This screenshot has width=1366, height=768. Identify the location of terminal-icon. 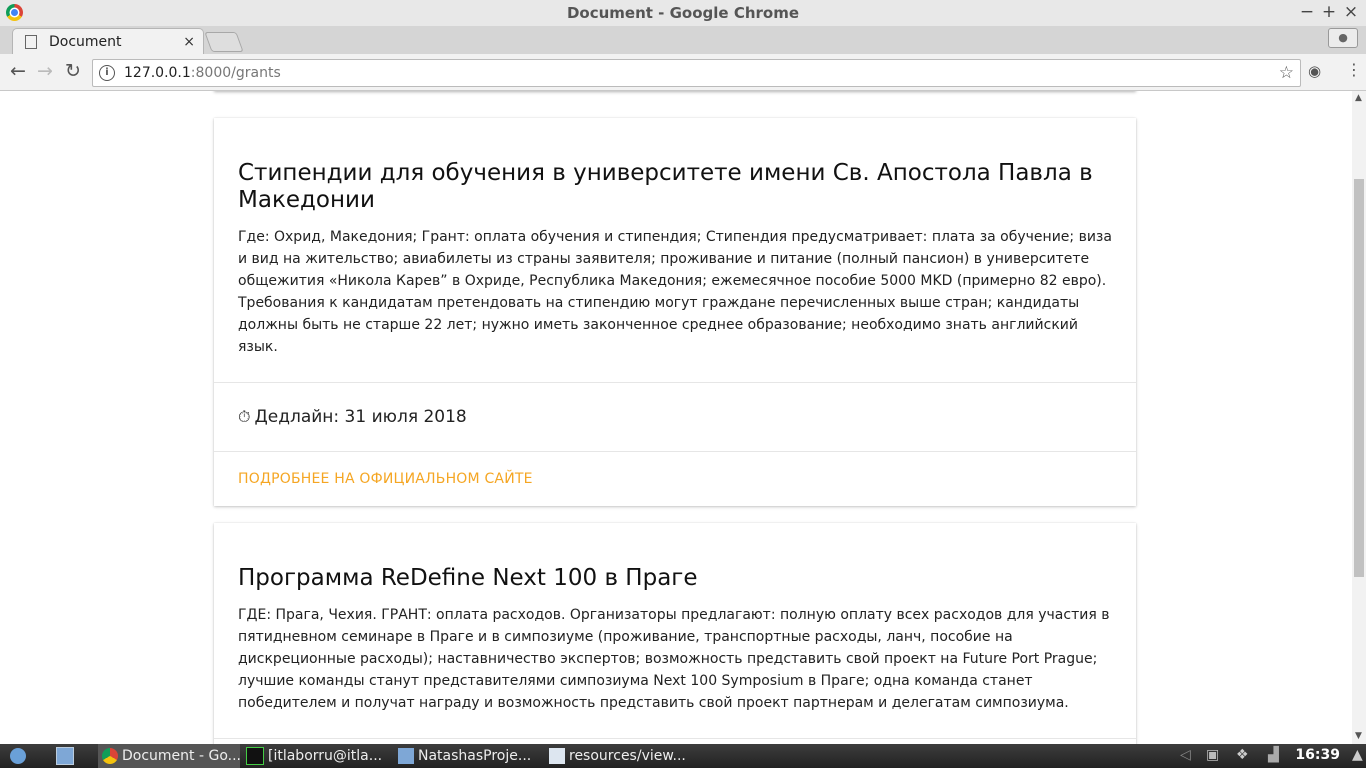
(255, 756).